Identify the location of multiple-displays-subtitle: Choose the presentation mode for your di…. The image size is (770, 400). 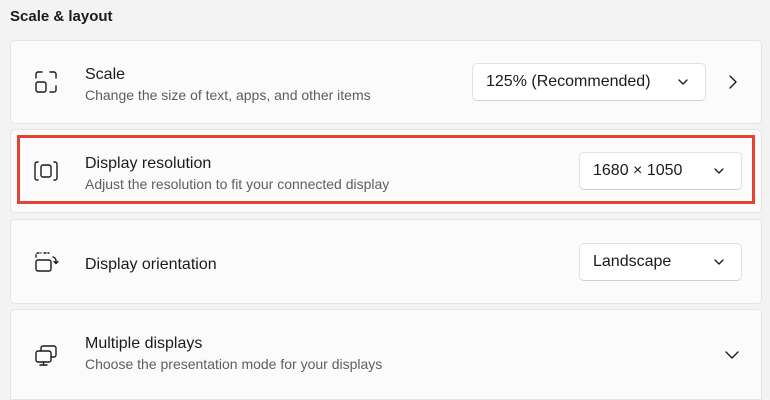
(234, 364).